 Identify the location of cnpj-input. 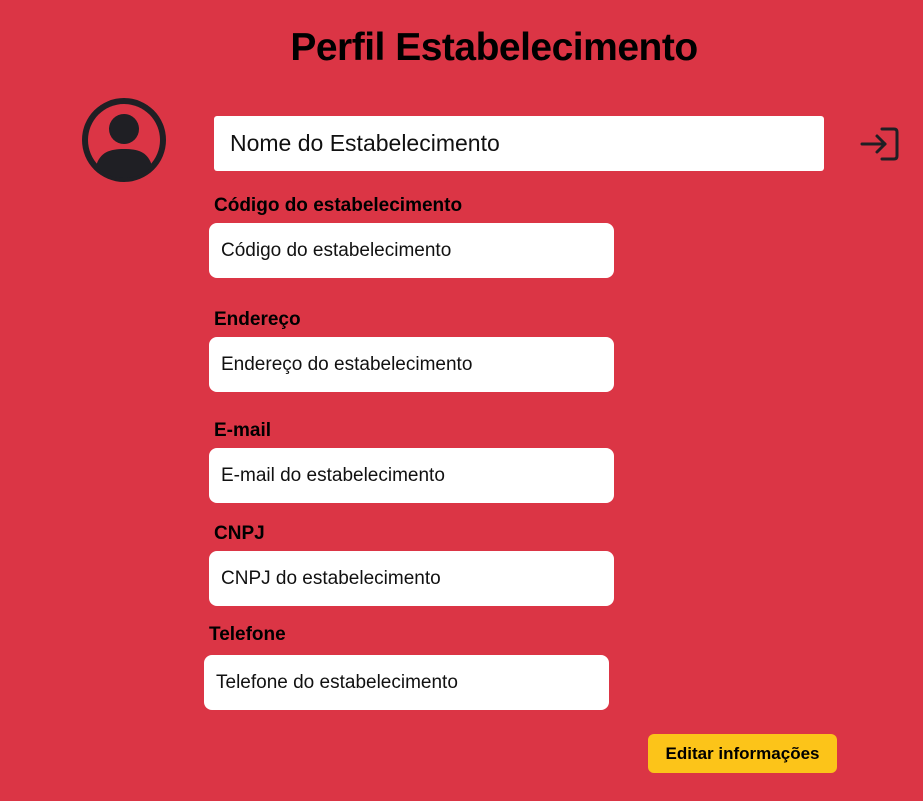
(411, 578).